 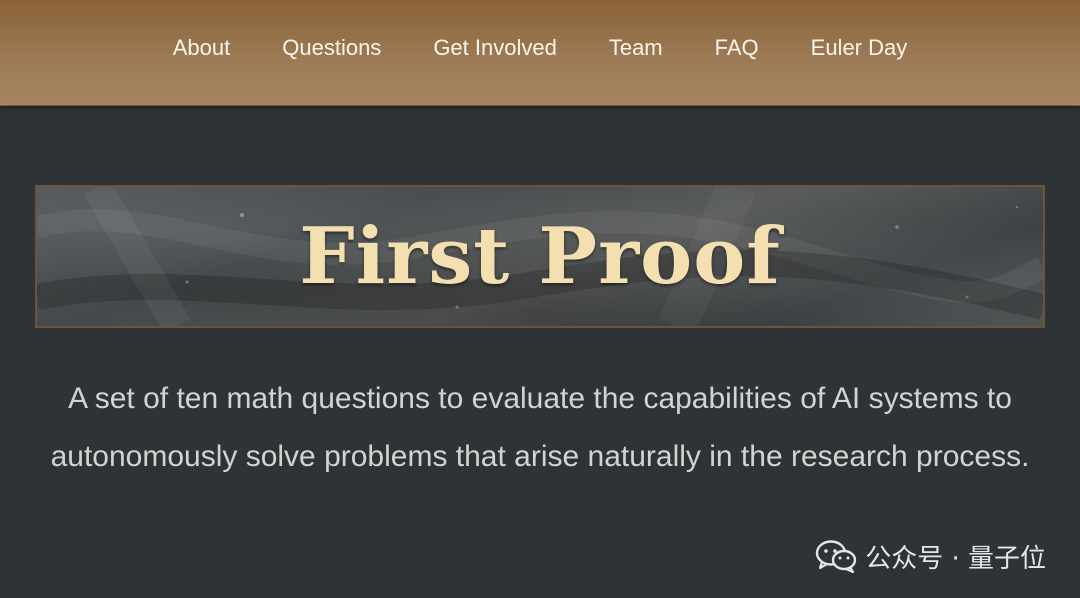 What do you see at coordinates (955, 558) in the screenshot?
I see `watermark-text: 公众号 · 量子位` at bounding box center [955, 558].